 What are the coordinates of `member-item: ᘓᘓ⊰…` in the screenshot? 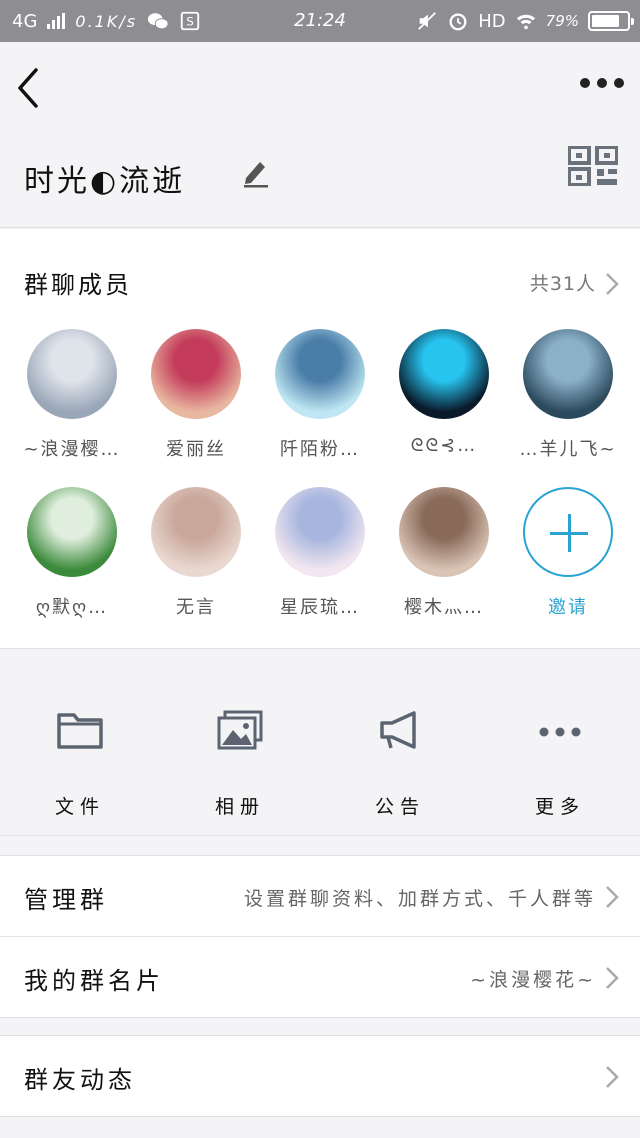 It's located at (444, 392).